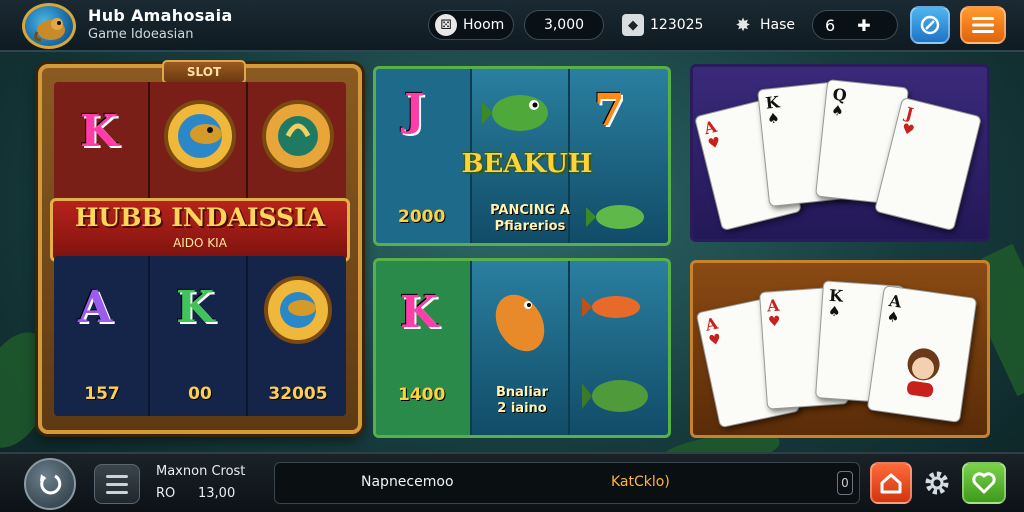  Describe the element at coordinates (567, 483) in the screenshot. I see `info-ticker: Napnecemoo KatCklo) 0` at that location.